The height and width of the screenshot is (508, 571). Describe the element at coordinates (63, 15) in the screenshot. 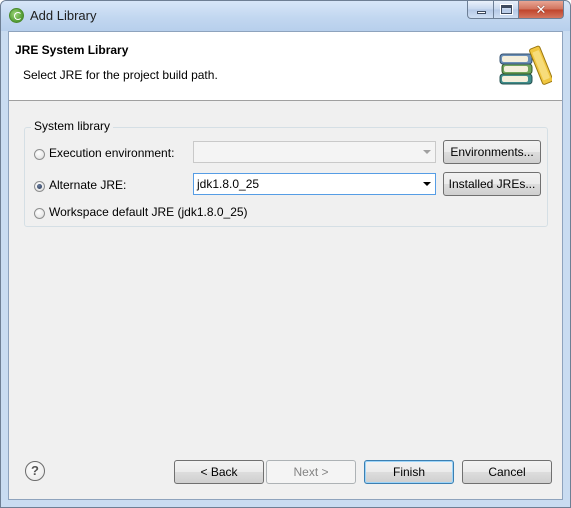

I see `window-title: Add Library` at that location.